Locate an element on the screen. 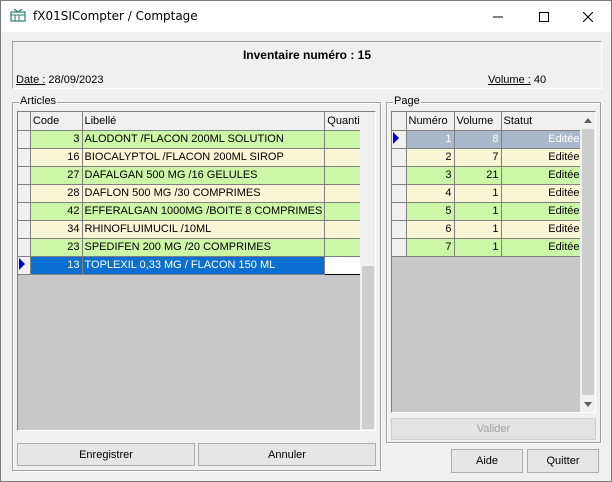 The height and width of the screenshot is (482, 612). page-row: 7 1 Editée is located at coordinates (487, 247).